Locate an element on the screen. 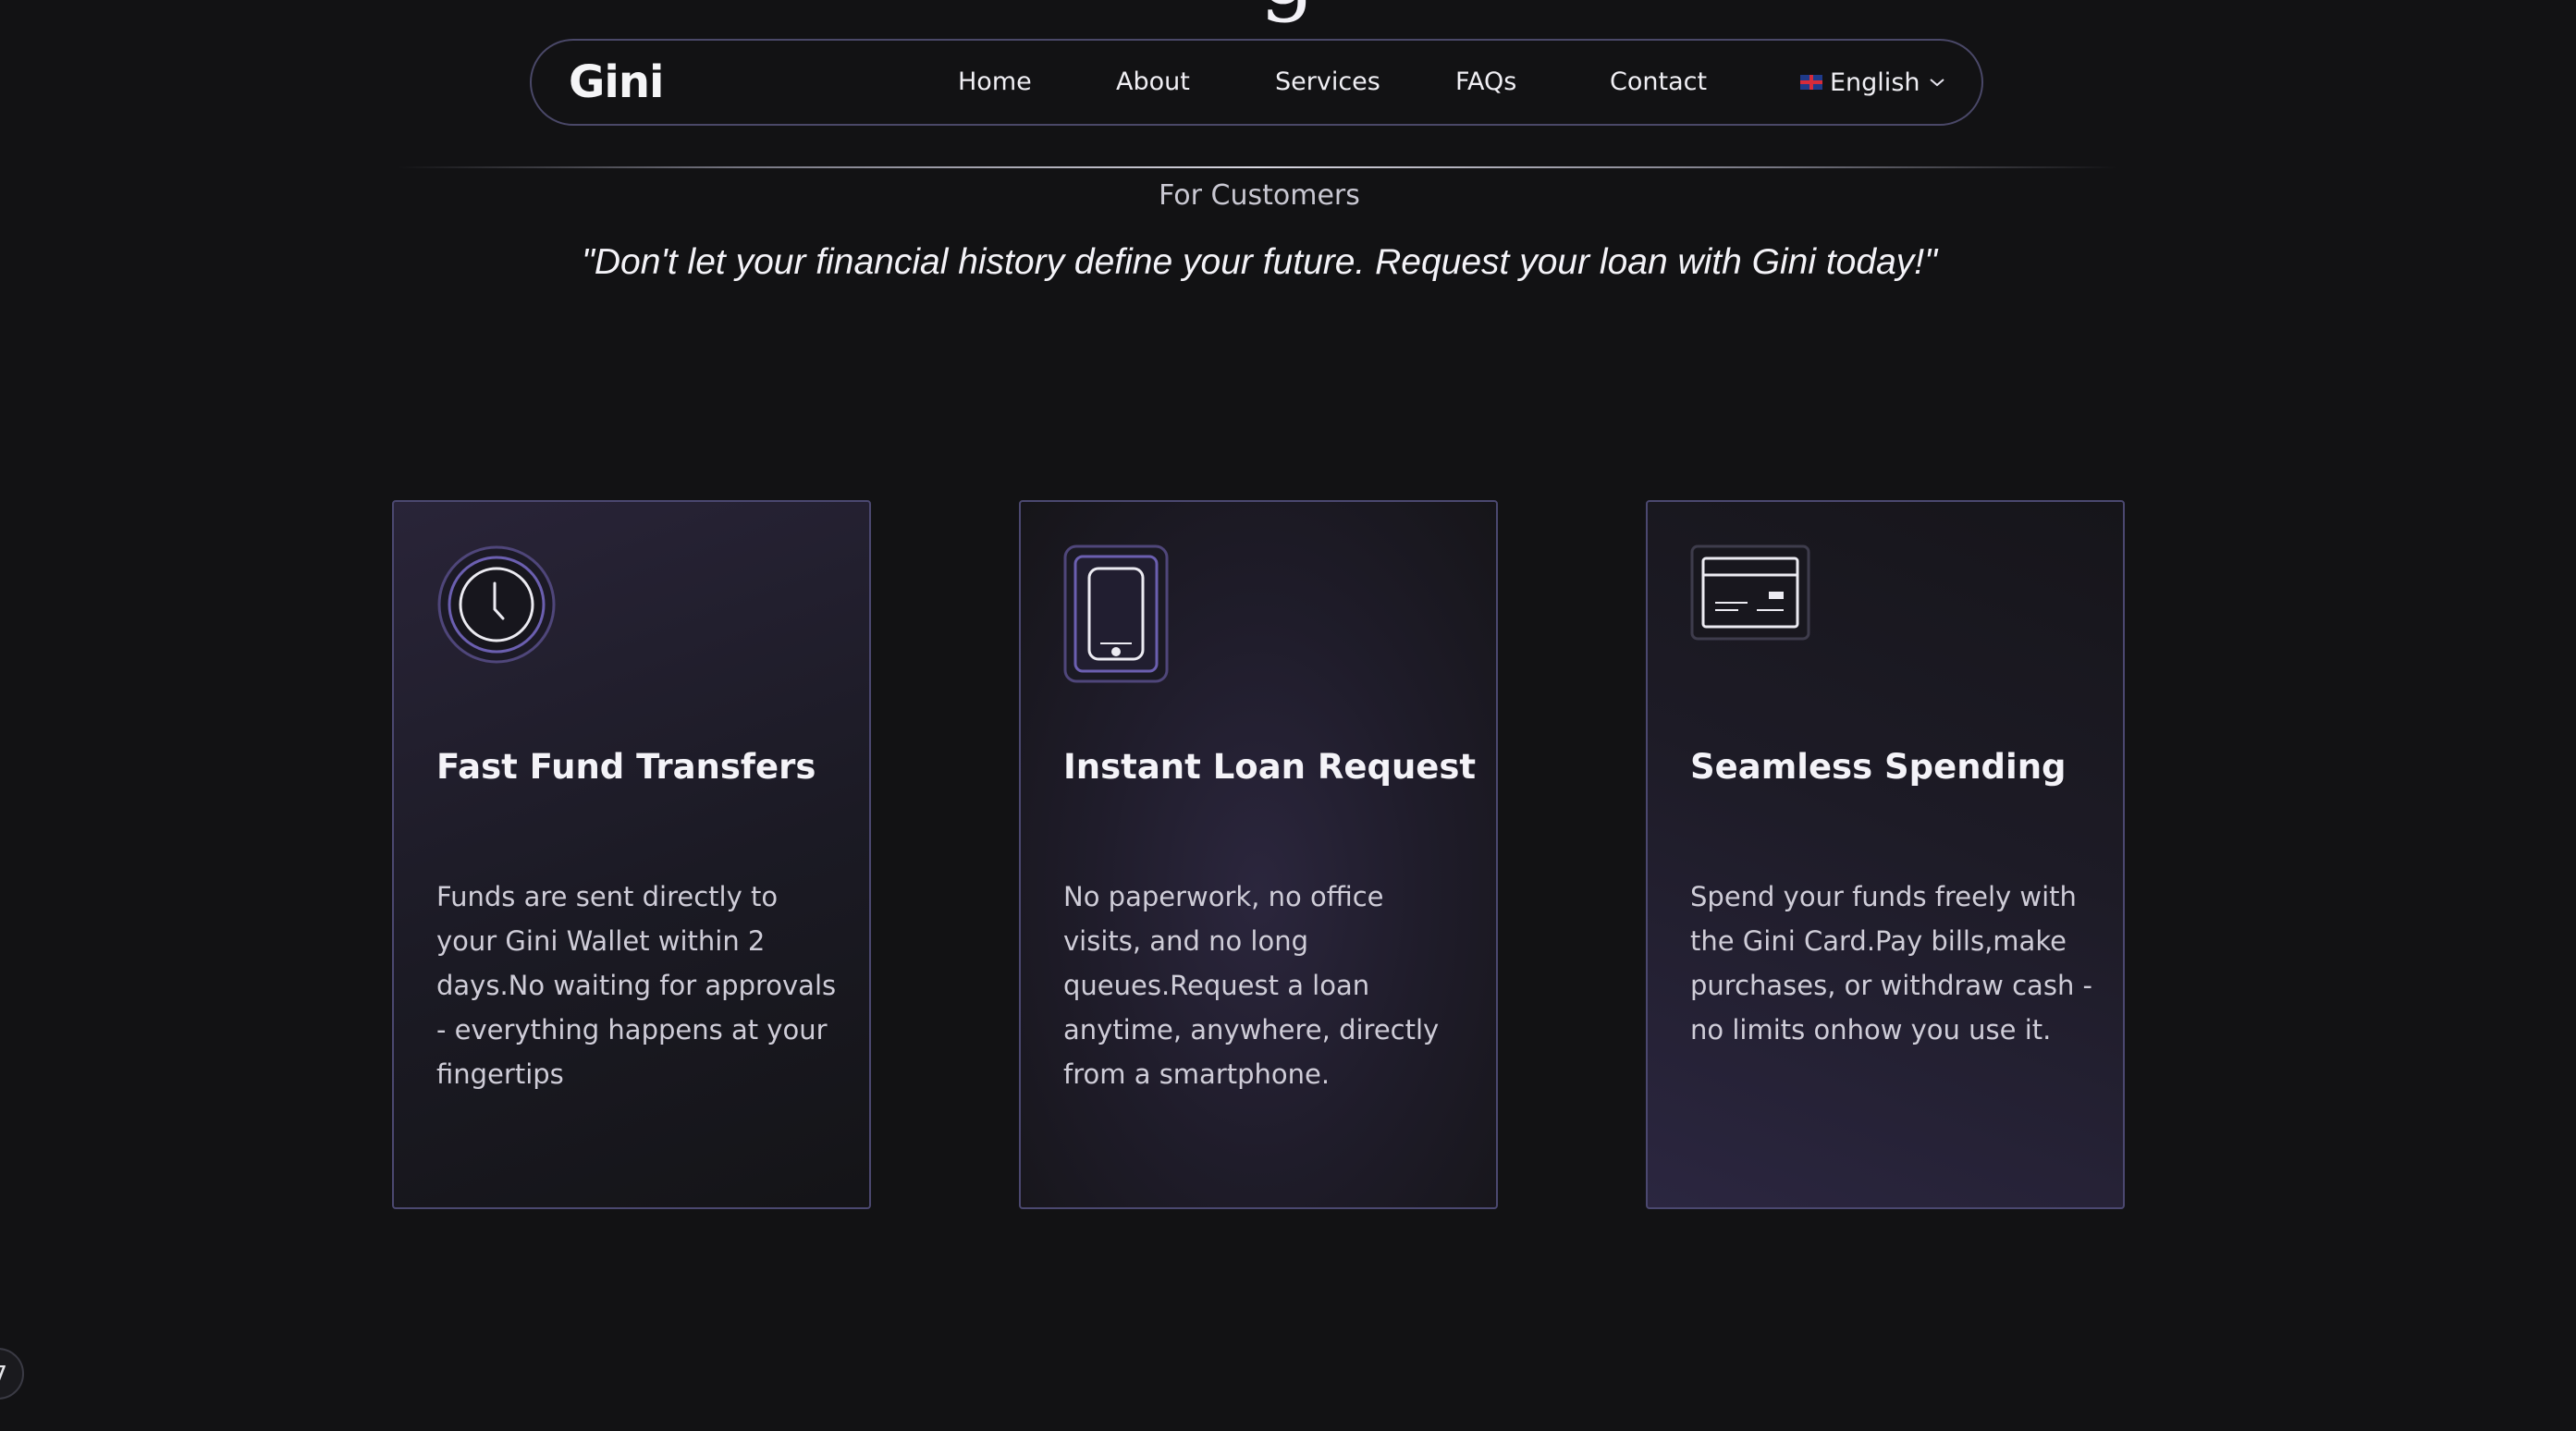 The image size is (2576, 1431). chevron-down-icon is located at coordinates (1936, 83).